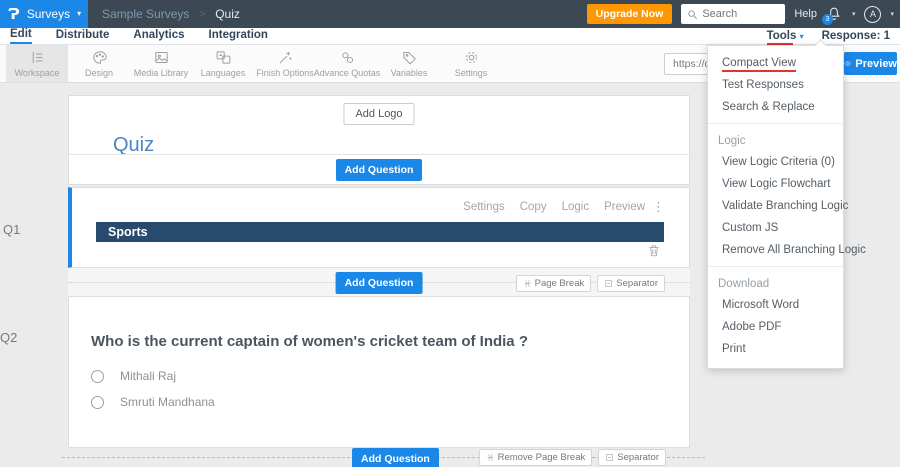 This screenshot has height=467, width=900. What do you see at coordinates (409, 58) in the screenshot?
I see `tag-icon` at bounding box center [409, 58].